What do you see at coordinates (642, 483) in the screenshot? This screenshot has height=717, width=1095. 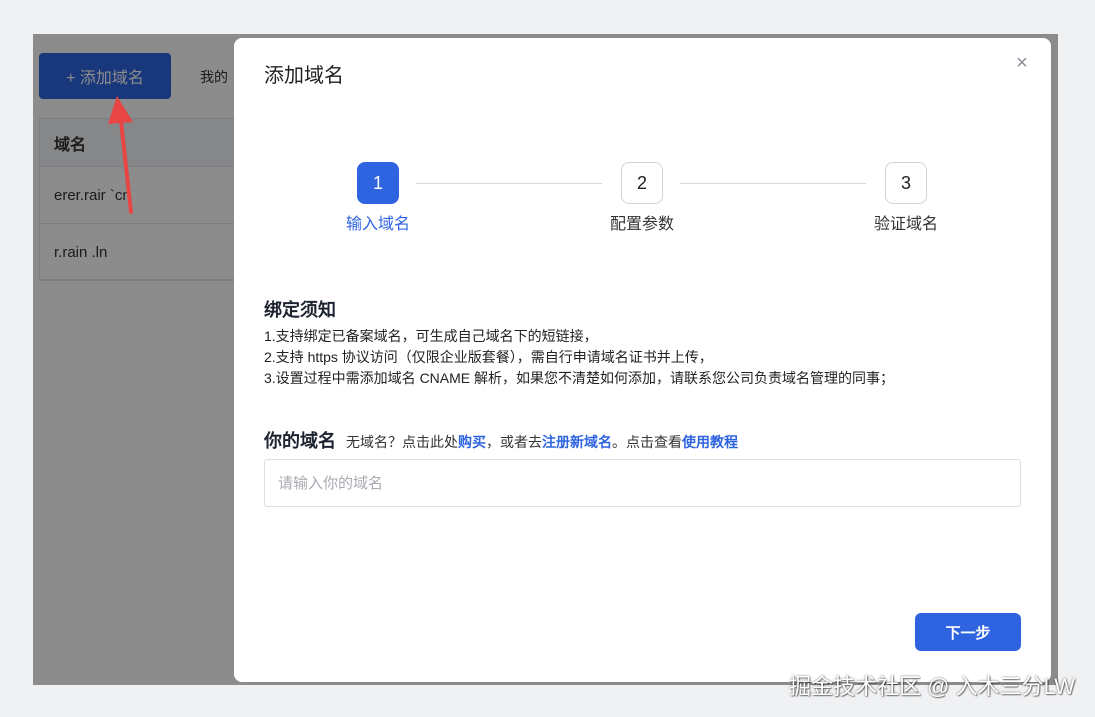 I see `domain-input` at bounding box center [642, 483].